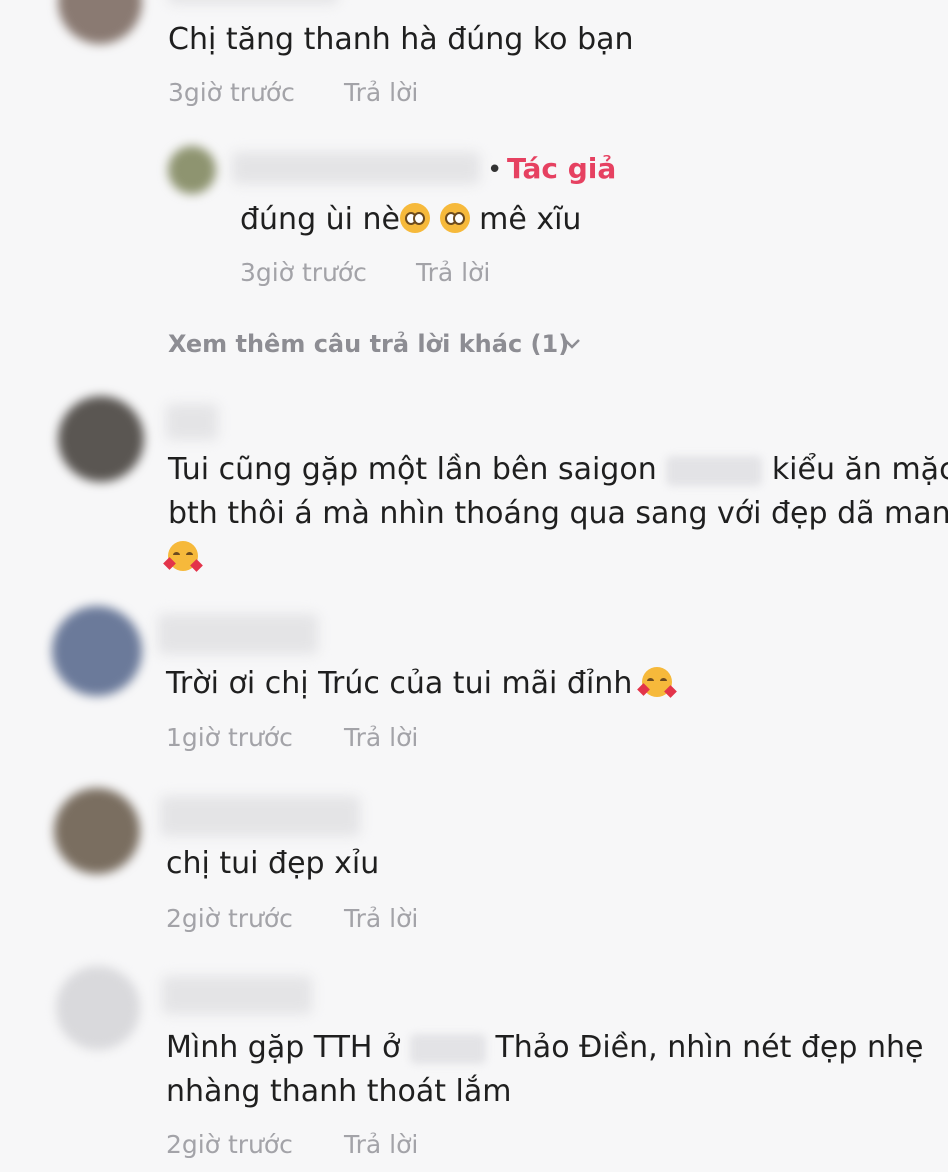  I want to click on timestamp: 1giờ trước, so click(229, 737).